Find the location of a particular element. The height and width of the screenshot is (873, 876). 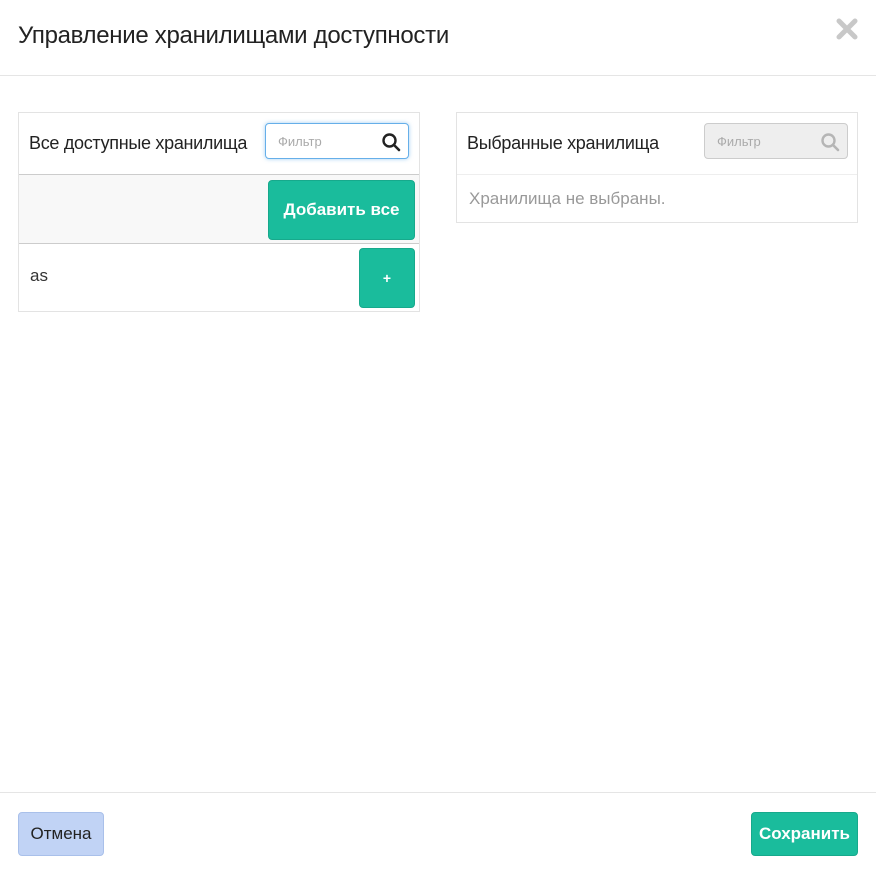

modal-title: Управление хранилищами доступности is located at coordinates (233, 35).